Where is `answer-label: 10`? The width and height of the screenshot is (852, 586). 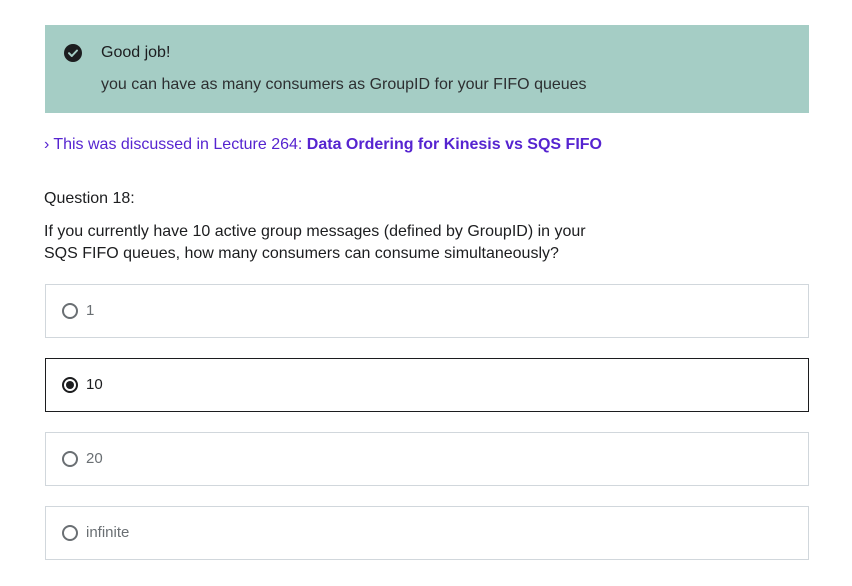
answer-label: 10 is located at coordinates (94, 384).